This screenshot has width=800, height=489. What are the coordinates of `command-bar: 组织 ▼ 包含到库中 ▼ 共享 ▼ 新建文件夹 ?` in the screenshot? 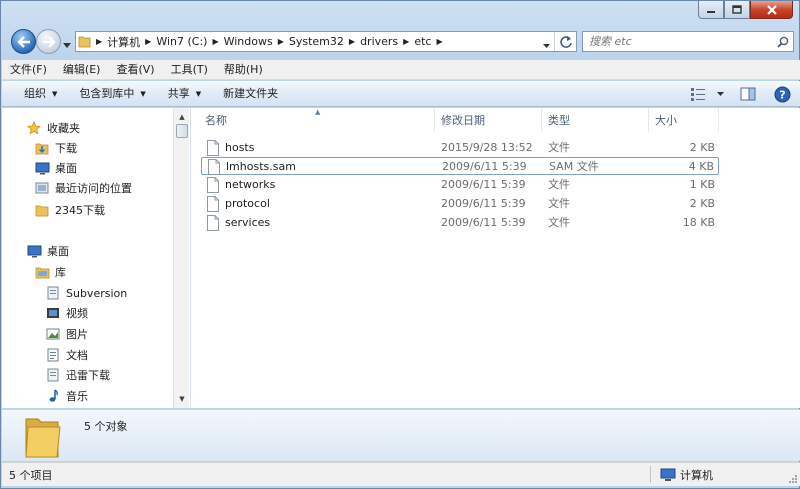 It's located at (401, 94).